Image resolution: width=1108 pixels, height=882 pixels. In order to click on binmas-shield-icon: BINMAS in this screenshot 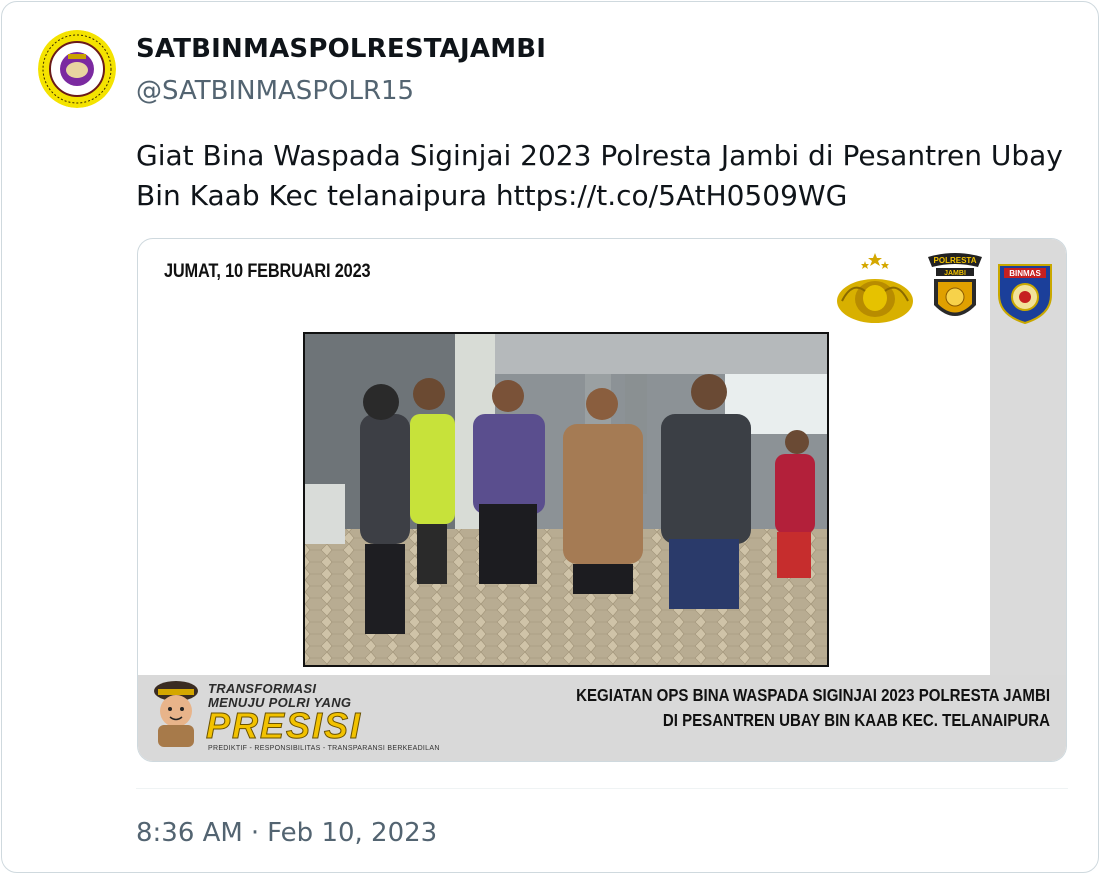, I will do `click(1025, 294)`.